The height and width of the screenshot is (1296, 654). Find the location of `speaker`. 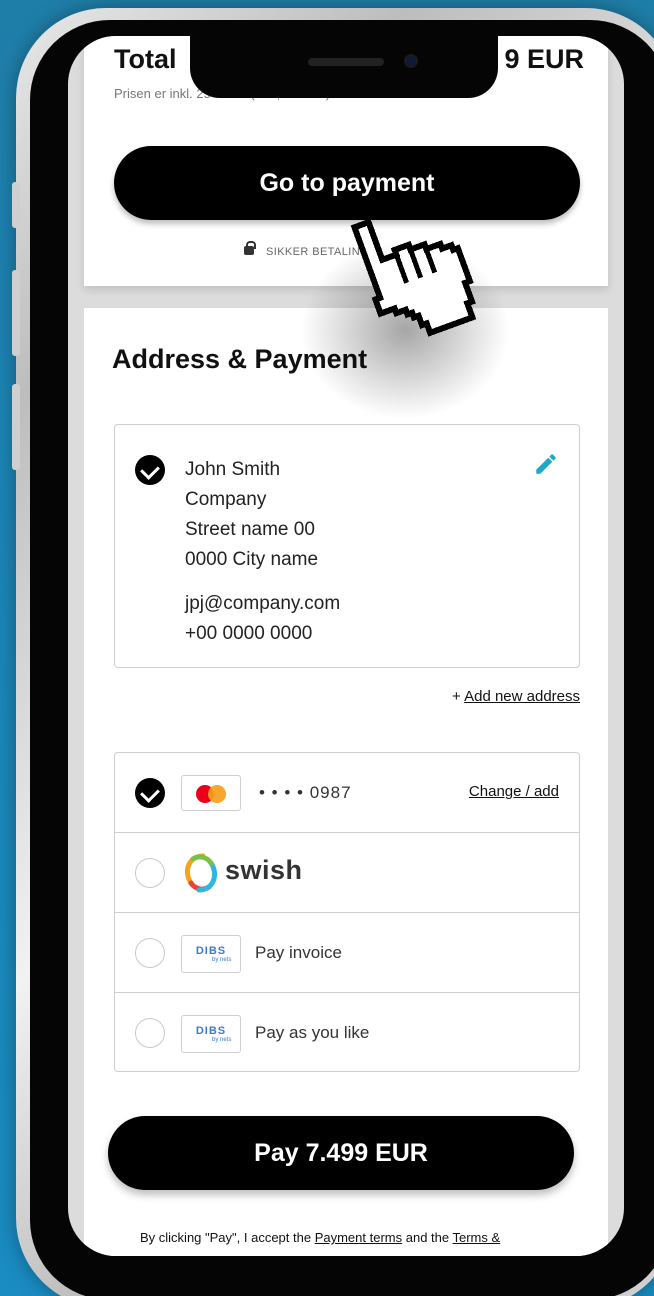

speaker is located at coordinates (346, 62).